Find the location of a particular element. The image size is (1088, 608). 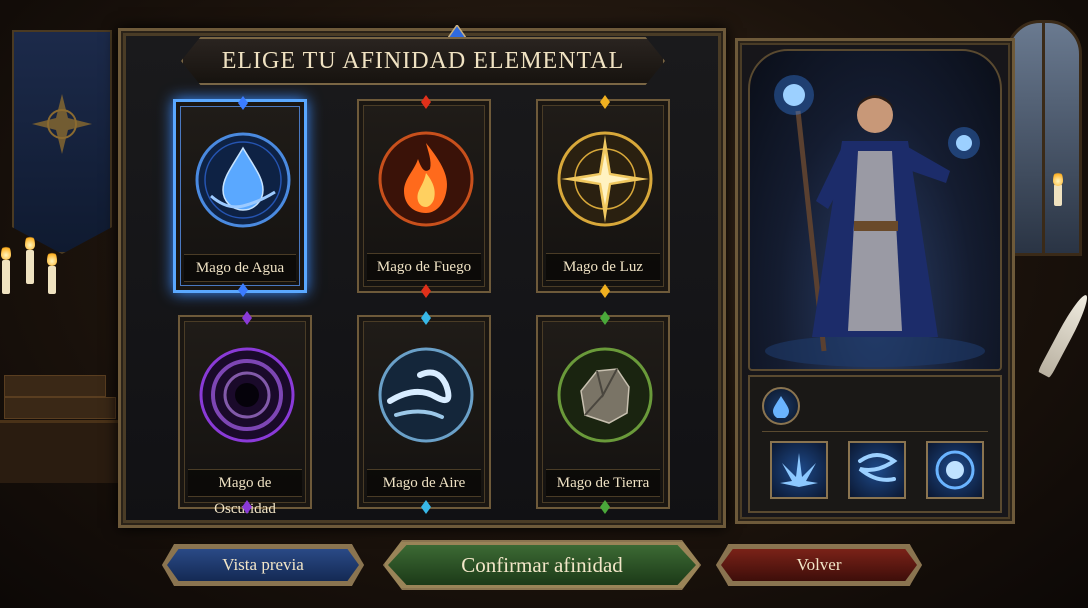

confirm-affinity-button: Confirmar afinidad is located at coordinates (542, 565).